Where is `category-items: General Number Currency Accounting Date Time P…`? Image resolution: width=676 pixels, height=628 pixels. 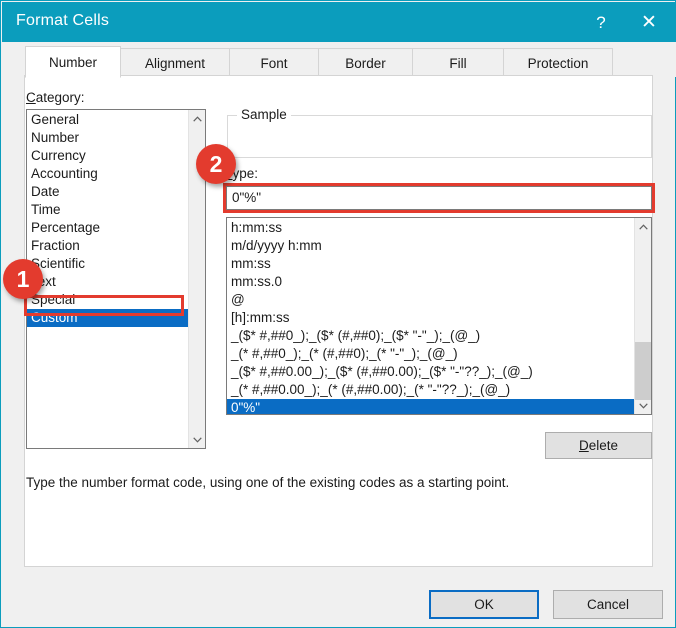 category-items: General Number Currency Accounting Date Time P… is located at coordinates (107, 219).